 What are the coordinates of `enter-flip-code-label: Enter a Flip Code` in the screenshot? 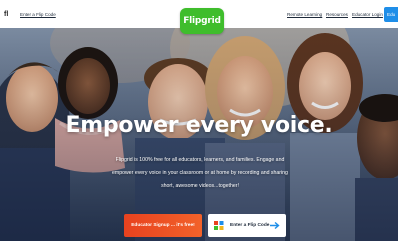 It's located at (250, 225).